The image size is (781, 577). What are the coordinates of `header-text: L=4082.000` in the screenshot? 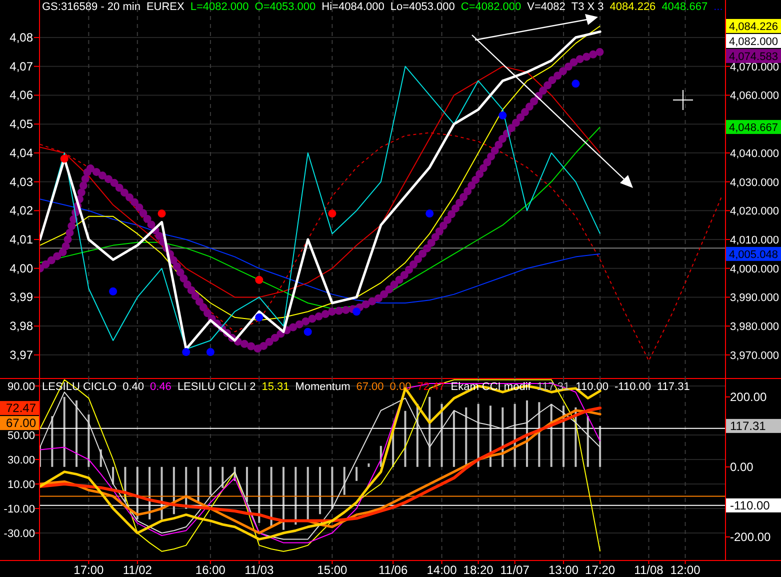 It's located at (219, 7).